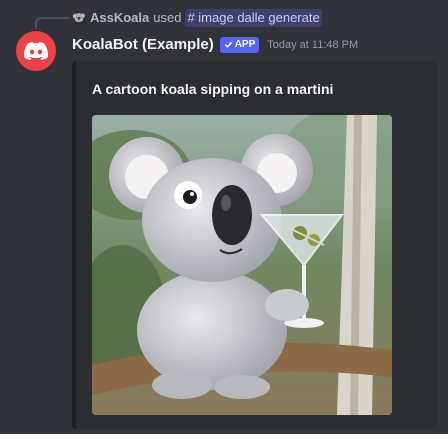 The image size is (448, 439). What do you see at coordinates (228, 44) in the screenshot?
I see `checkmark-icon` at bounding box center [228, 44].